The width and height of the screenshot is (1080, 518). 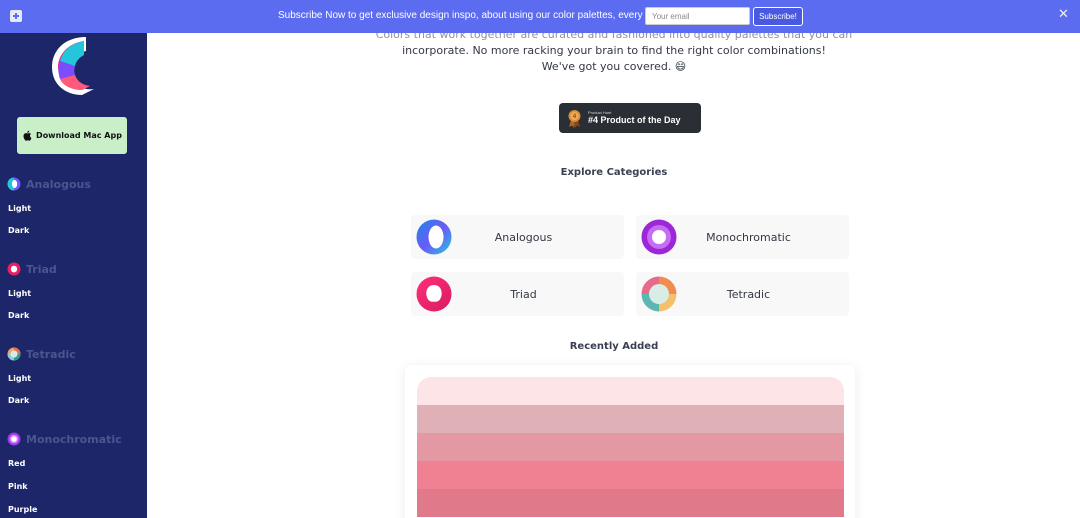 I want to click on category-card-triad: Triad, so click(x=517, y=294).